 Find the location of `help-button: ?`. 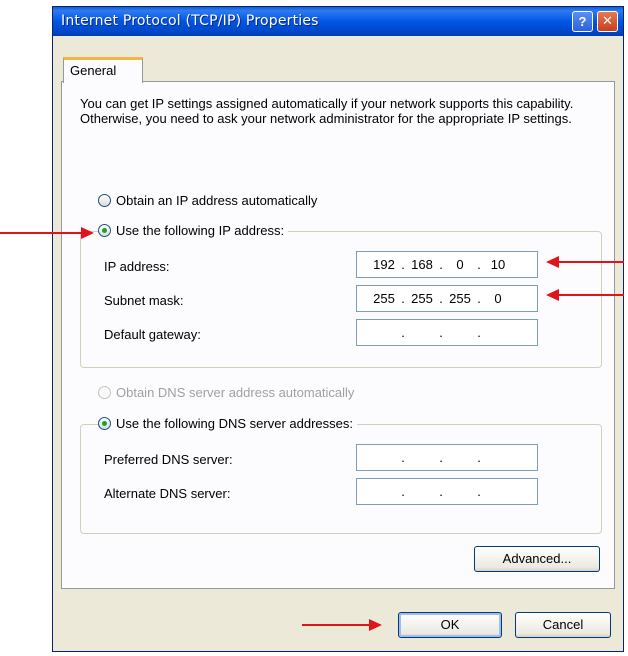

help-button: ? is located at coordinates (582, 21).